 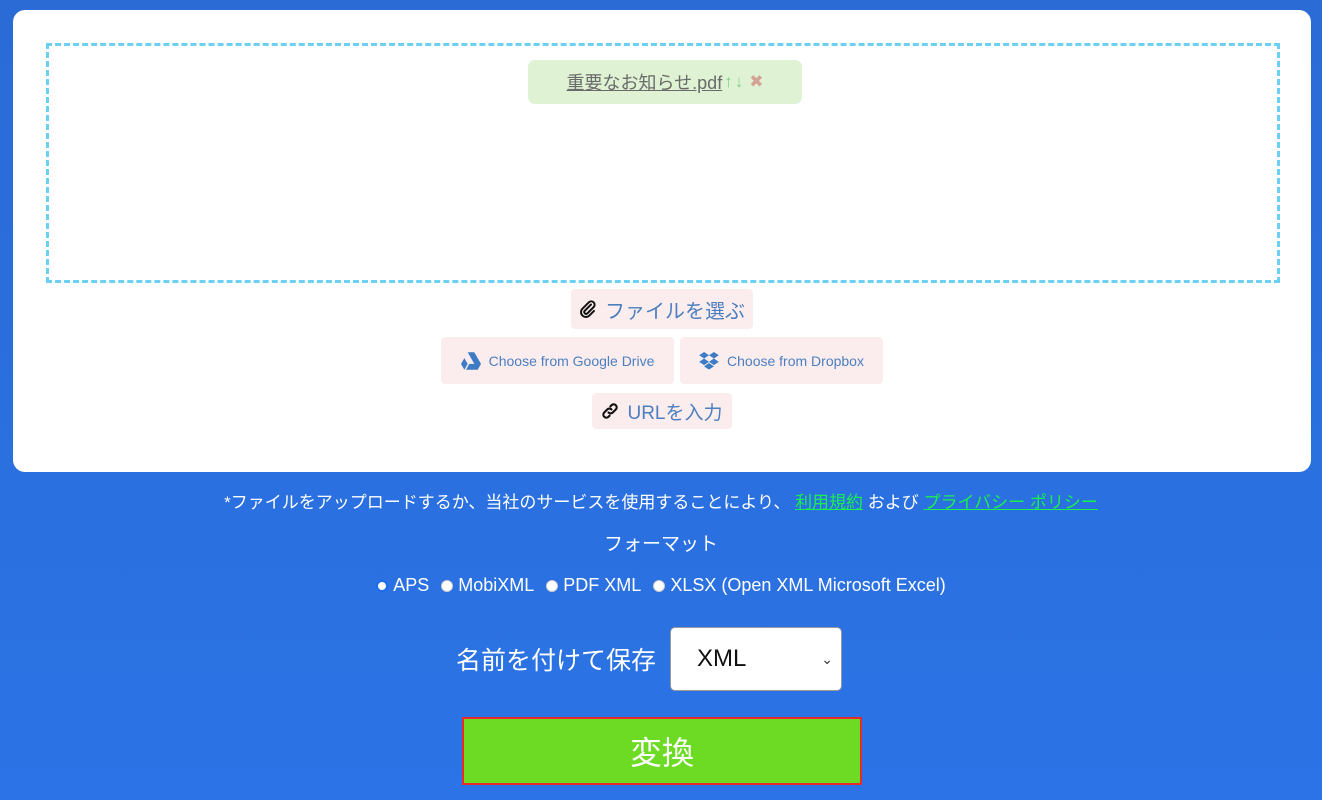 What do you see at coordinates (1011, 502) in the screenshot?
I see `privacy-policy-link: プライバシー ポリシー` at bounding box center [1011, 502].